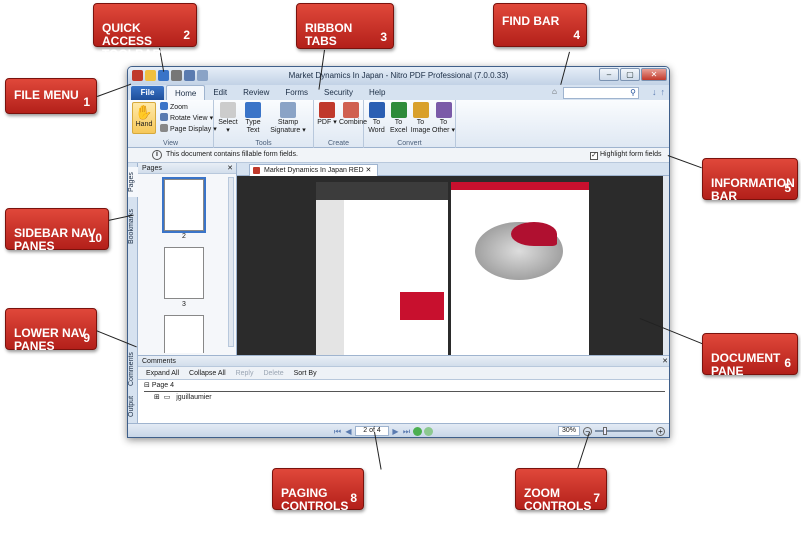 The width and height of the screenshot is (801, 539). I want to click on help-icon: ⌂, so click(554, 91).